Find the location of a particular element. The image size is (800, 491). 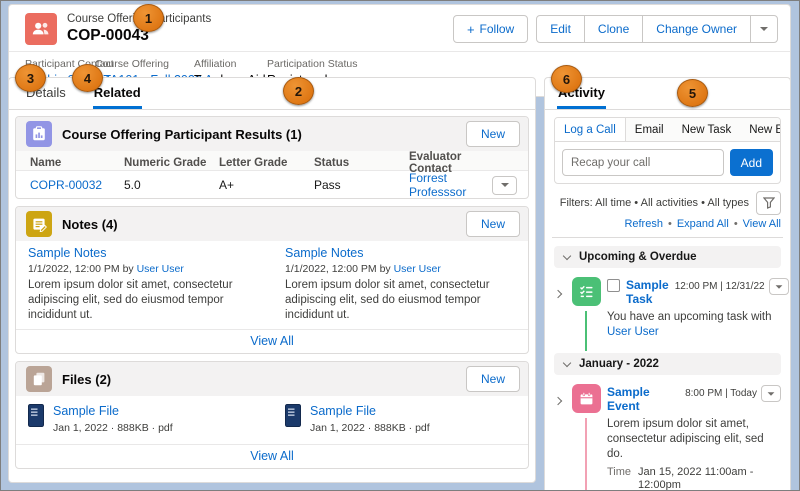

funnel-icon is located at coordinates (768, 203).